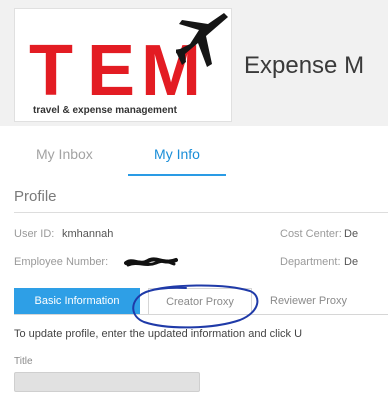  What do you see at coordinates (351, 234) in the screenshot?
I see `cost-center-value: De` at bounding box center [351, 234].